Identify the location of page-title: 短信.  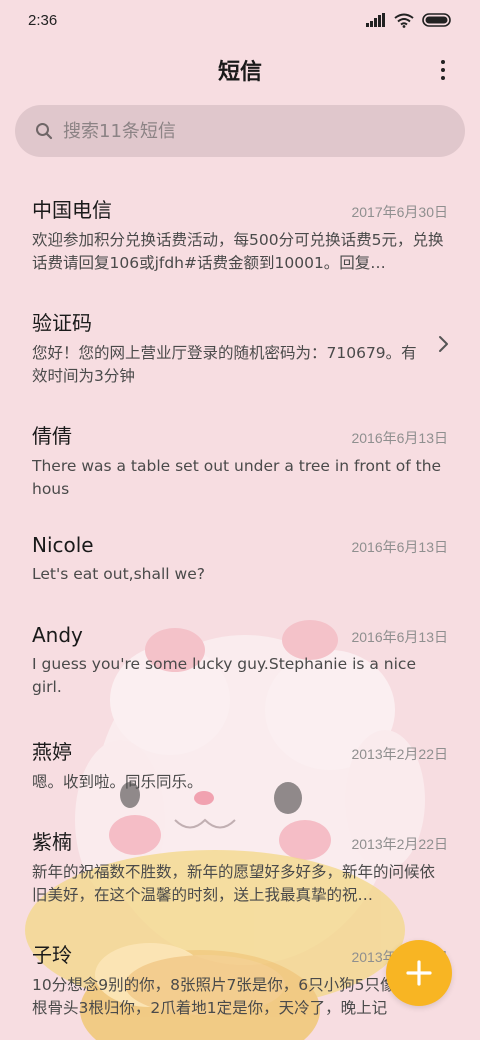
(239, 72).